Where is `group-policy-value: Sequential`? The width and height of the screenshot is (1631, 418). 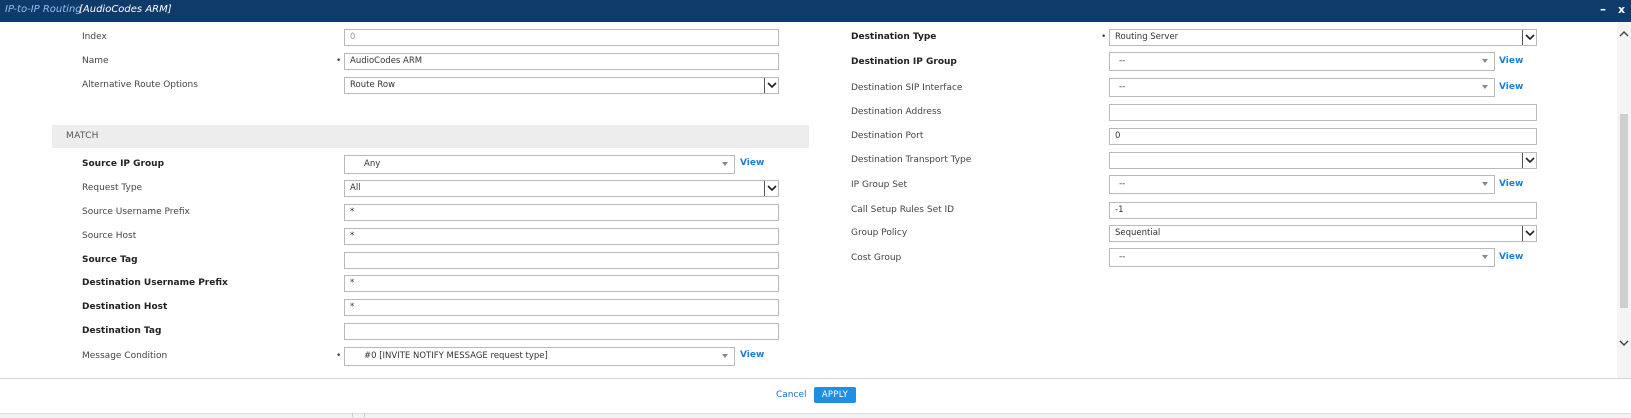 group-policy-value: Sequential is located at coordinates (1138, 233).